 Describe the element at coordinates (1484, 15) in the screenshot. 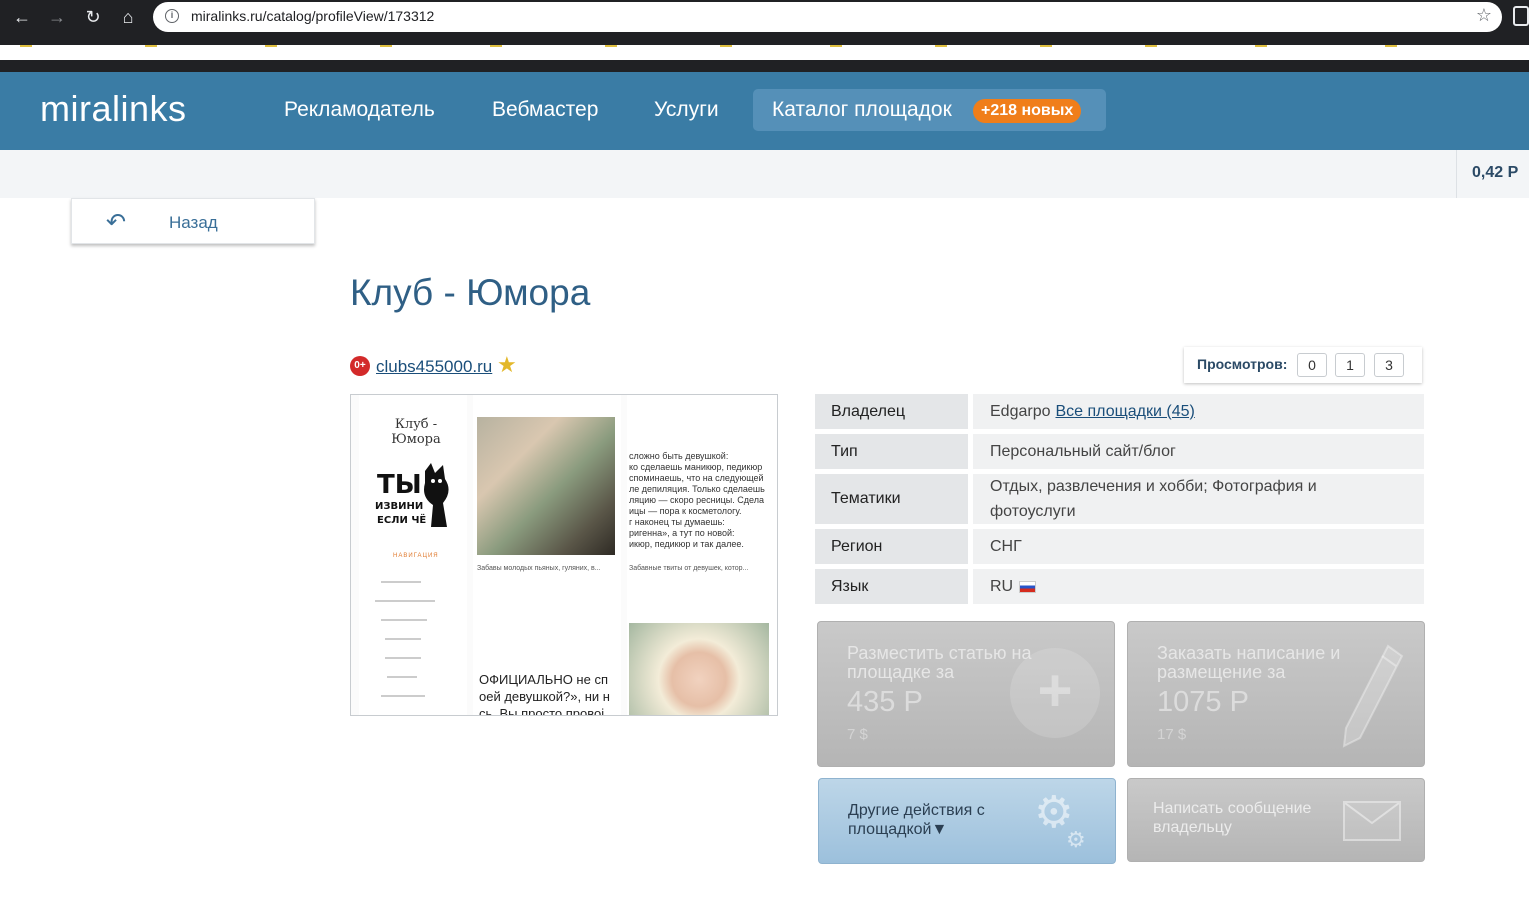

I see `bookmark-star-icon: ☆` at that location.